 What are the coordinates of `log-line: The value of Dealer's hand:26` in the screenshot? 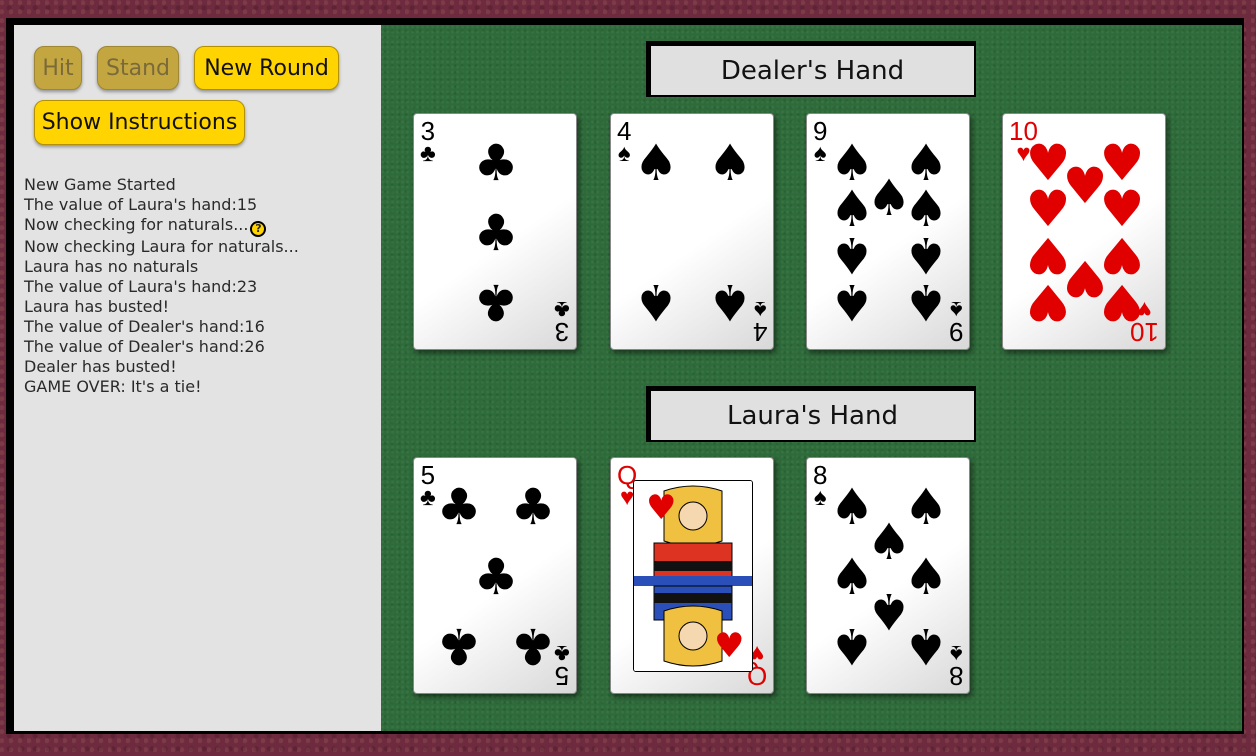 It's located at (144, 346).